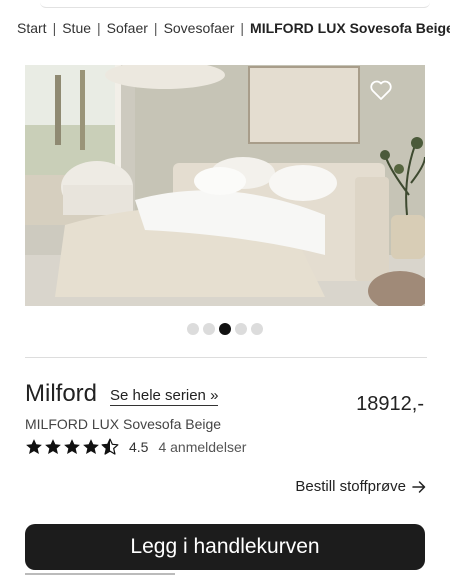 This screenshot has height=575, width=450. Describe the element at coordinates (199, 28) in the screenshot. I see `breadcrumb-item-sovesofaer: Sovesofaer` at that location.